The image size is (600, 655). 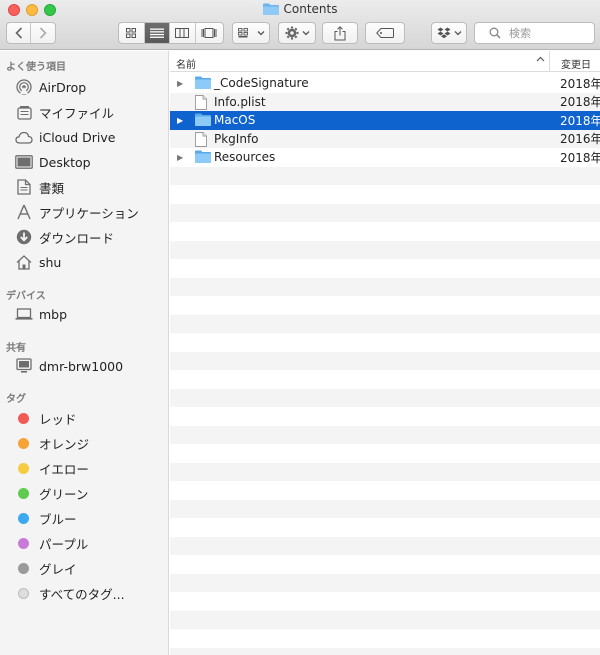 I want to click on chevron-left-icon, so click(x=18, y=33).